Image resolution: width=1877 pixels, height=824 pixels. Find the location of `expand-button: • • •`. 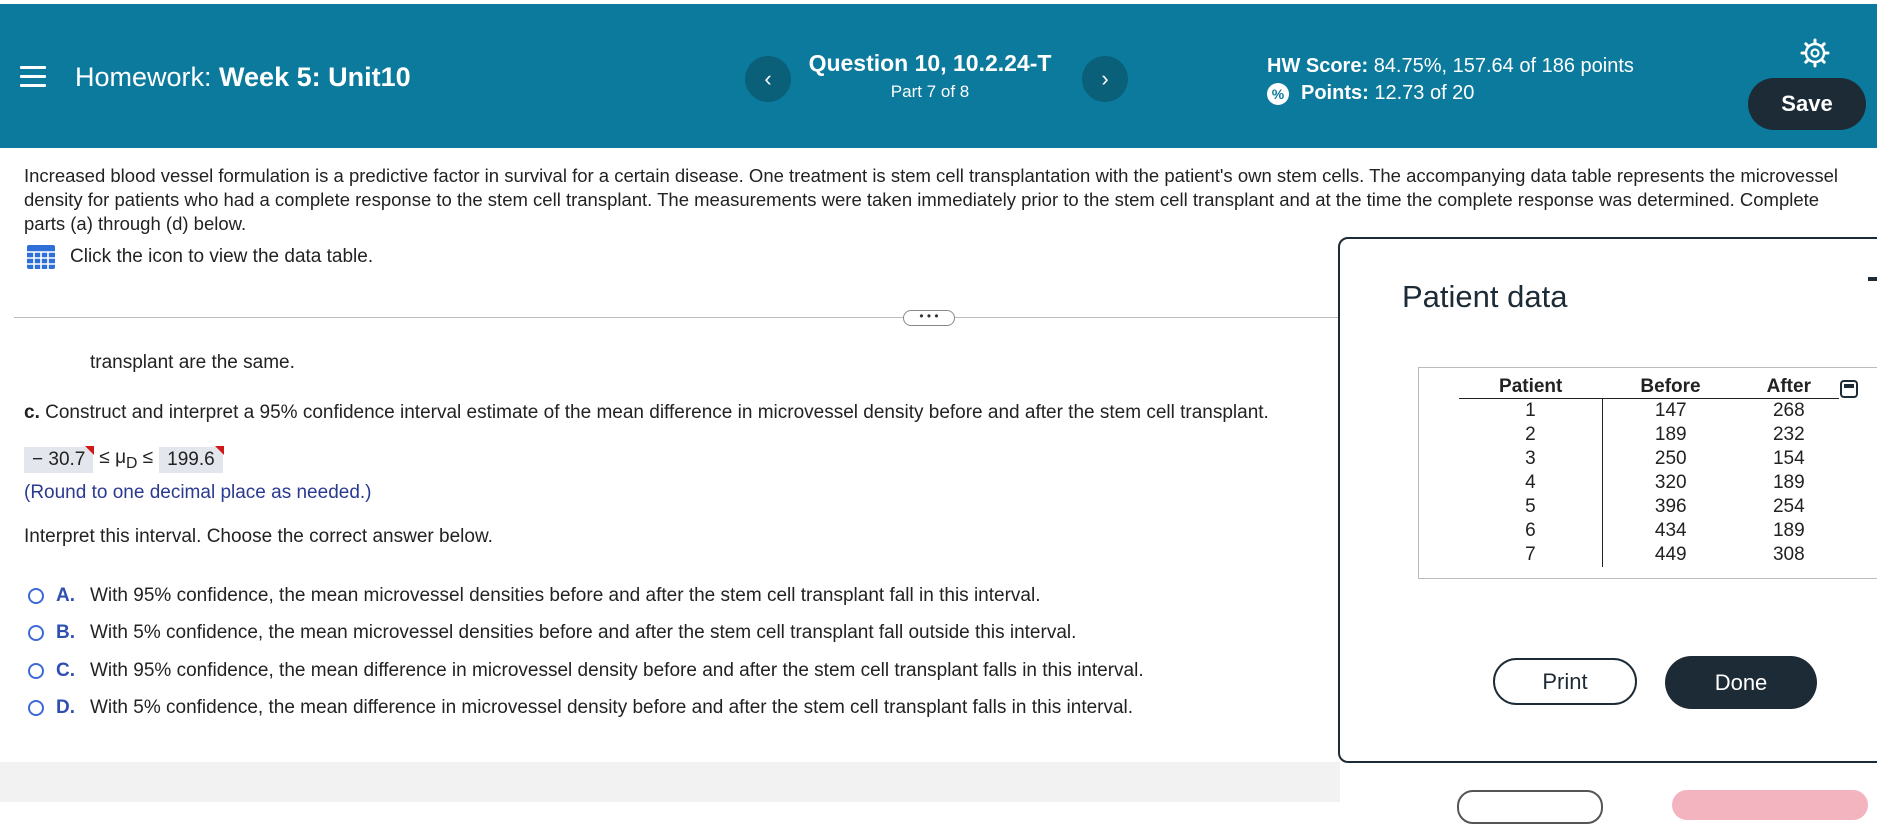

expand-button: • • • is located at coordinates (929, 318).